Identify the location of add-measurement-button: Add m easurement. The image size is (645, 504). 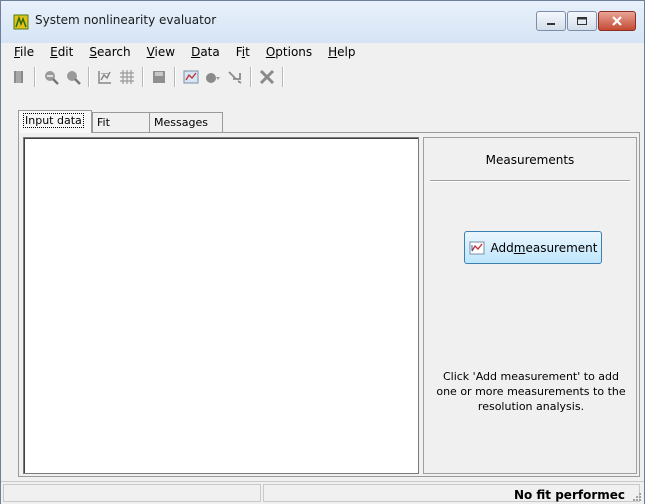
(533, 247).